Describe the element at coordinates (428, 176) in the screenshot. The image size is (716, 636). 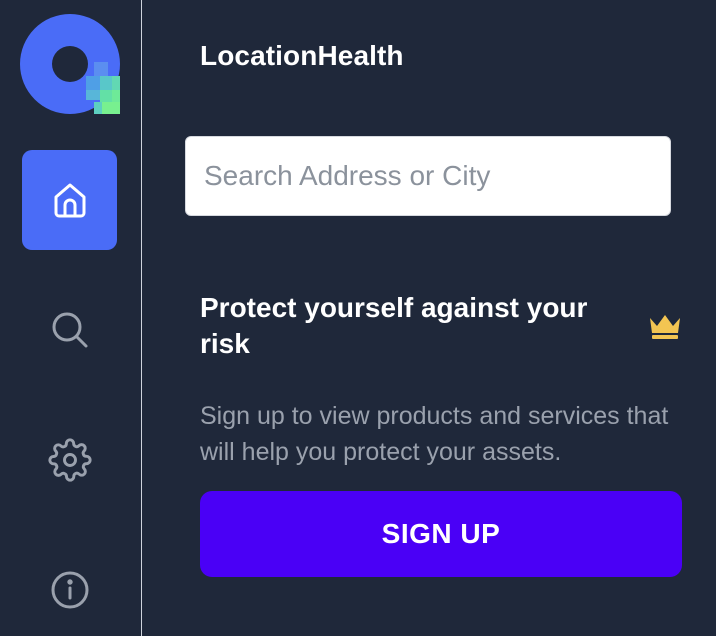
I see `search-input` at that location.